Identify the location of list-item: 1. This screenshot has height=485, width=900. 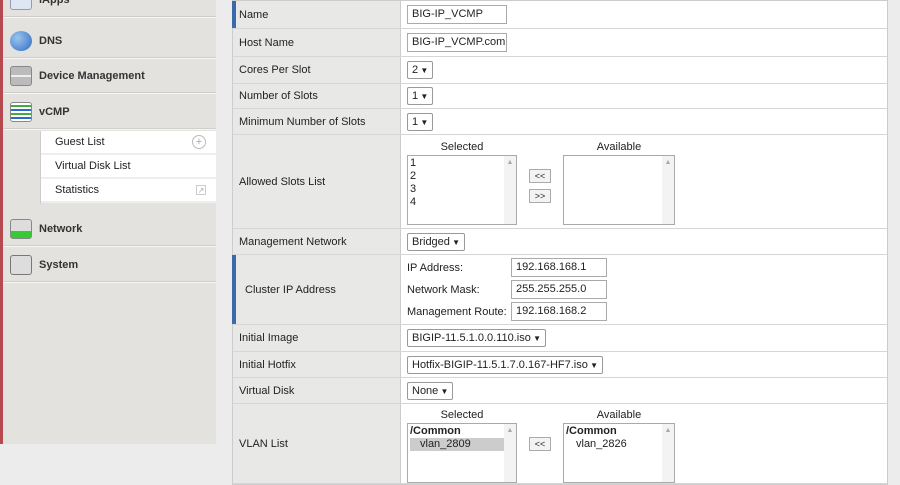
(462, 163).